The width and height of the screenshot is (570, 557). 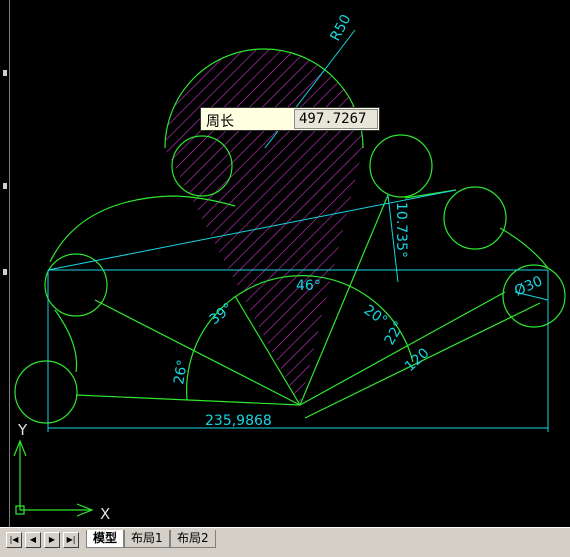 I want to click on perimeter-tooltip: 周长 497.7267, so click(x=290, y=119).